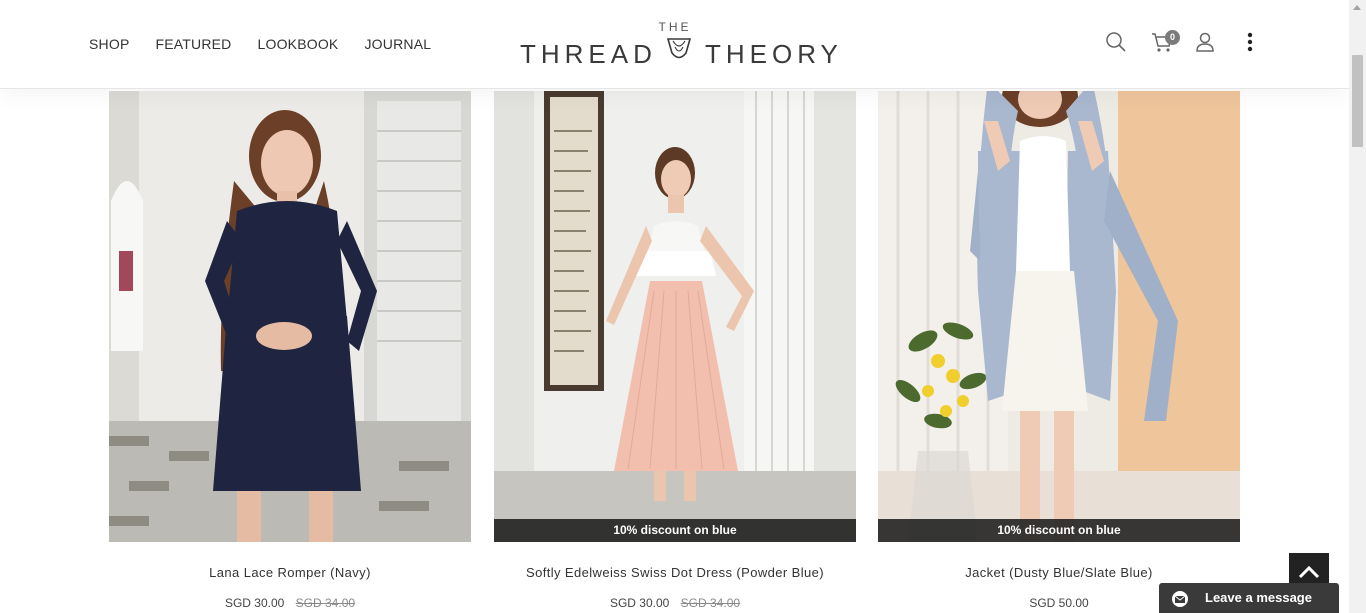 This screenshot has height=613, width=1366. Describe the element at coordinates (1250, 42) in the screenshot. I see `more-vertical-icon` at that location.